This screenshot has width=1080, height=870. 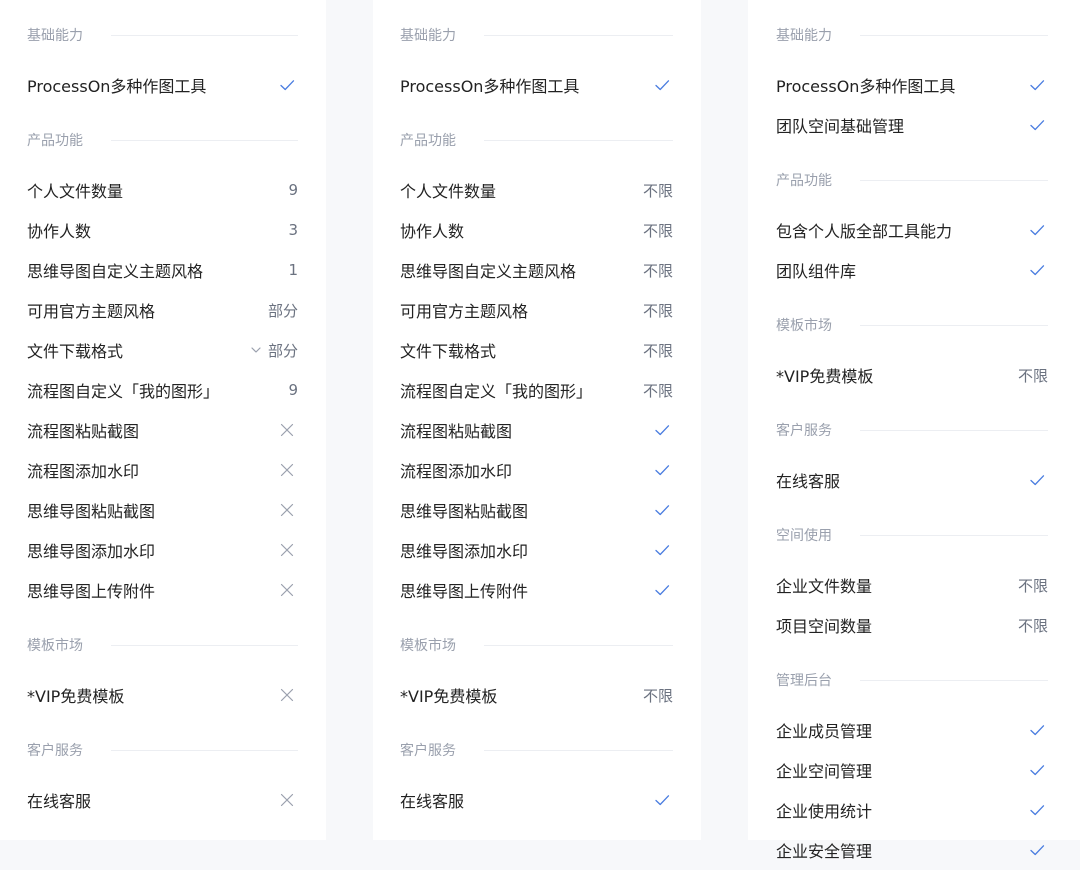 What do you see at coordinates (428, 141) in the screenshot?
I see `section-title: 产品功能` at bounding box center [428, 141].